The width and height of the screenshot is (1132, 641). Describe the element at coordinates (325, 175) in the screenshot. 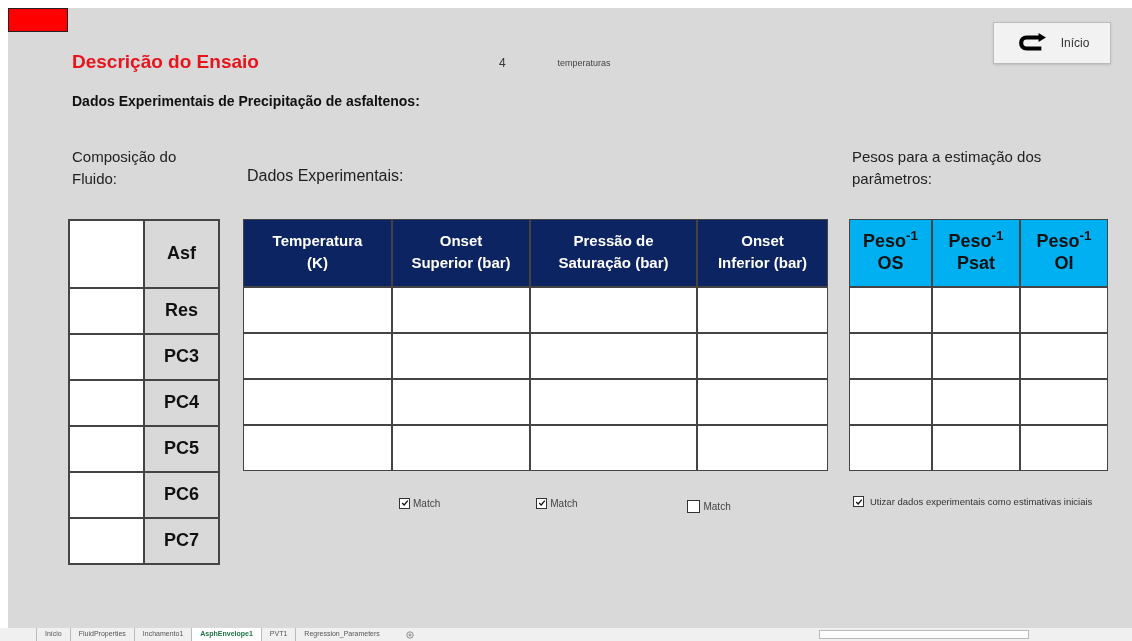

I see `section-label: Dados Experimentais:` at that location.